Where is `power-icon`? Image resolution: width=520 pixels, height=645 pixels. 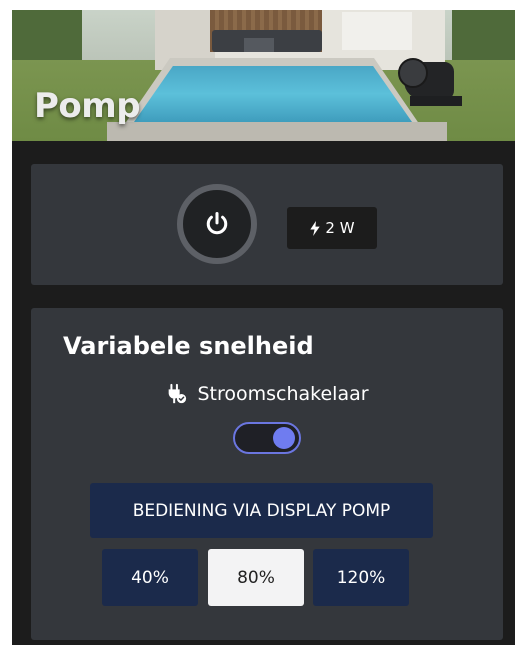
power-icon is located at coordinates (217, 223).